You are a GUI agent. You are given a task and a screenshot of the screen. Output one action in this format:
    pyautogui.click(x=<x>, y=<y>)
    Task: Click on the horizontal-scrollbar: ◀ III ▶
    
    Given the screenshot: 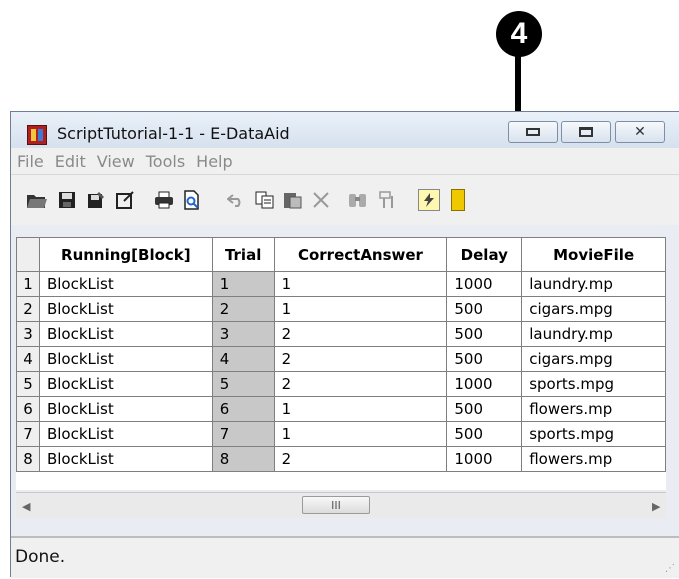 What is the action you would take?
    pyautogui.click(x=341, y=505)
    